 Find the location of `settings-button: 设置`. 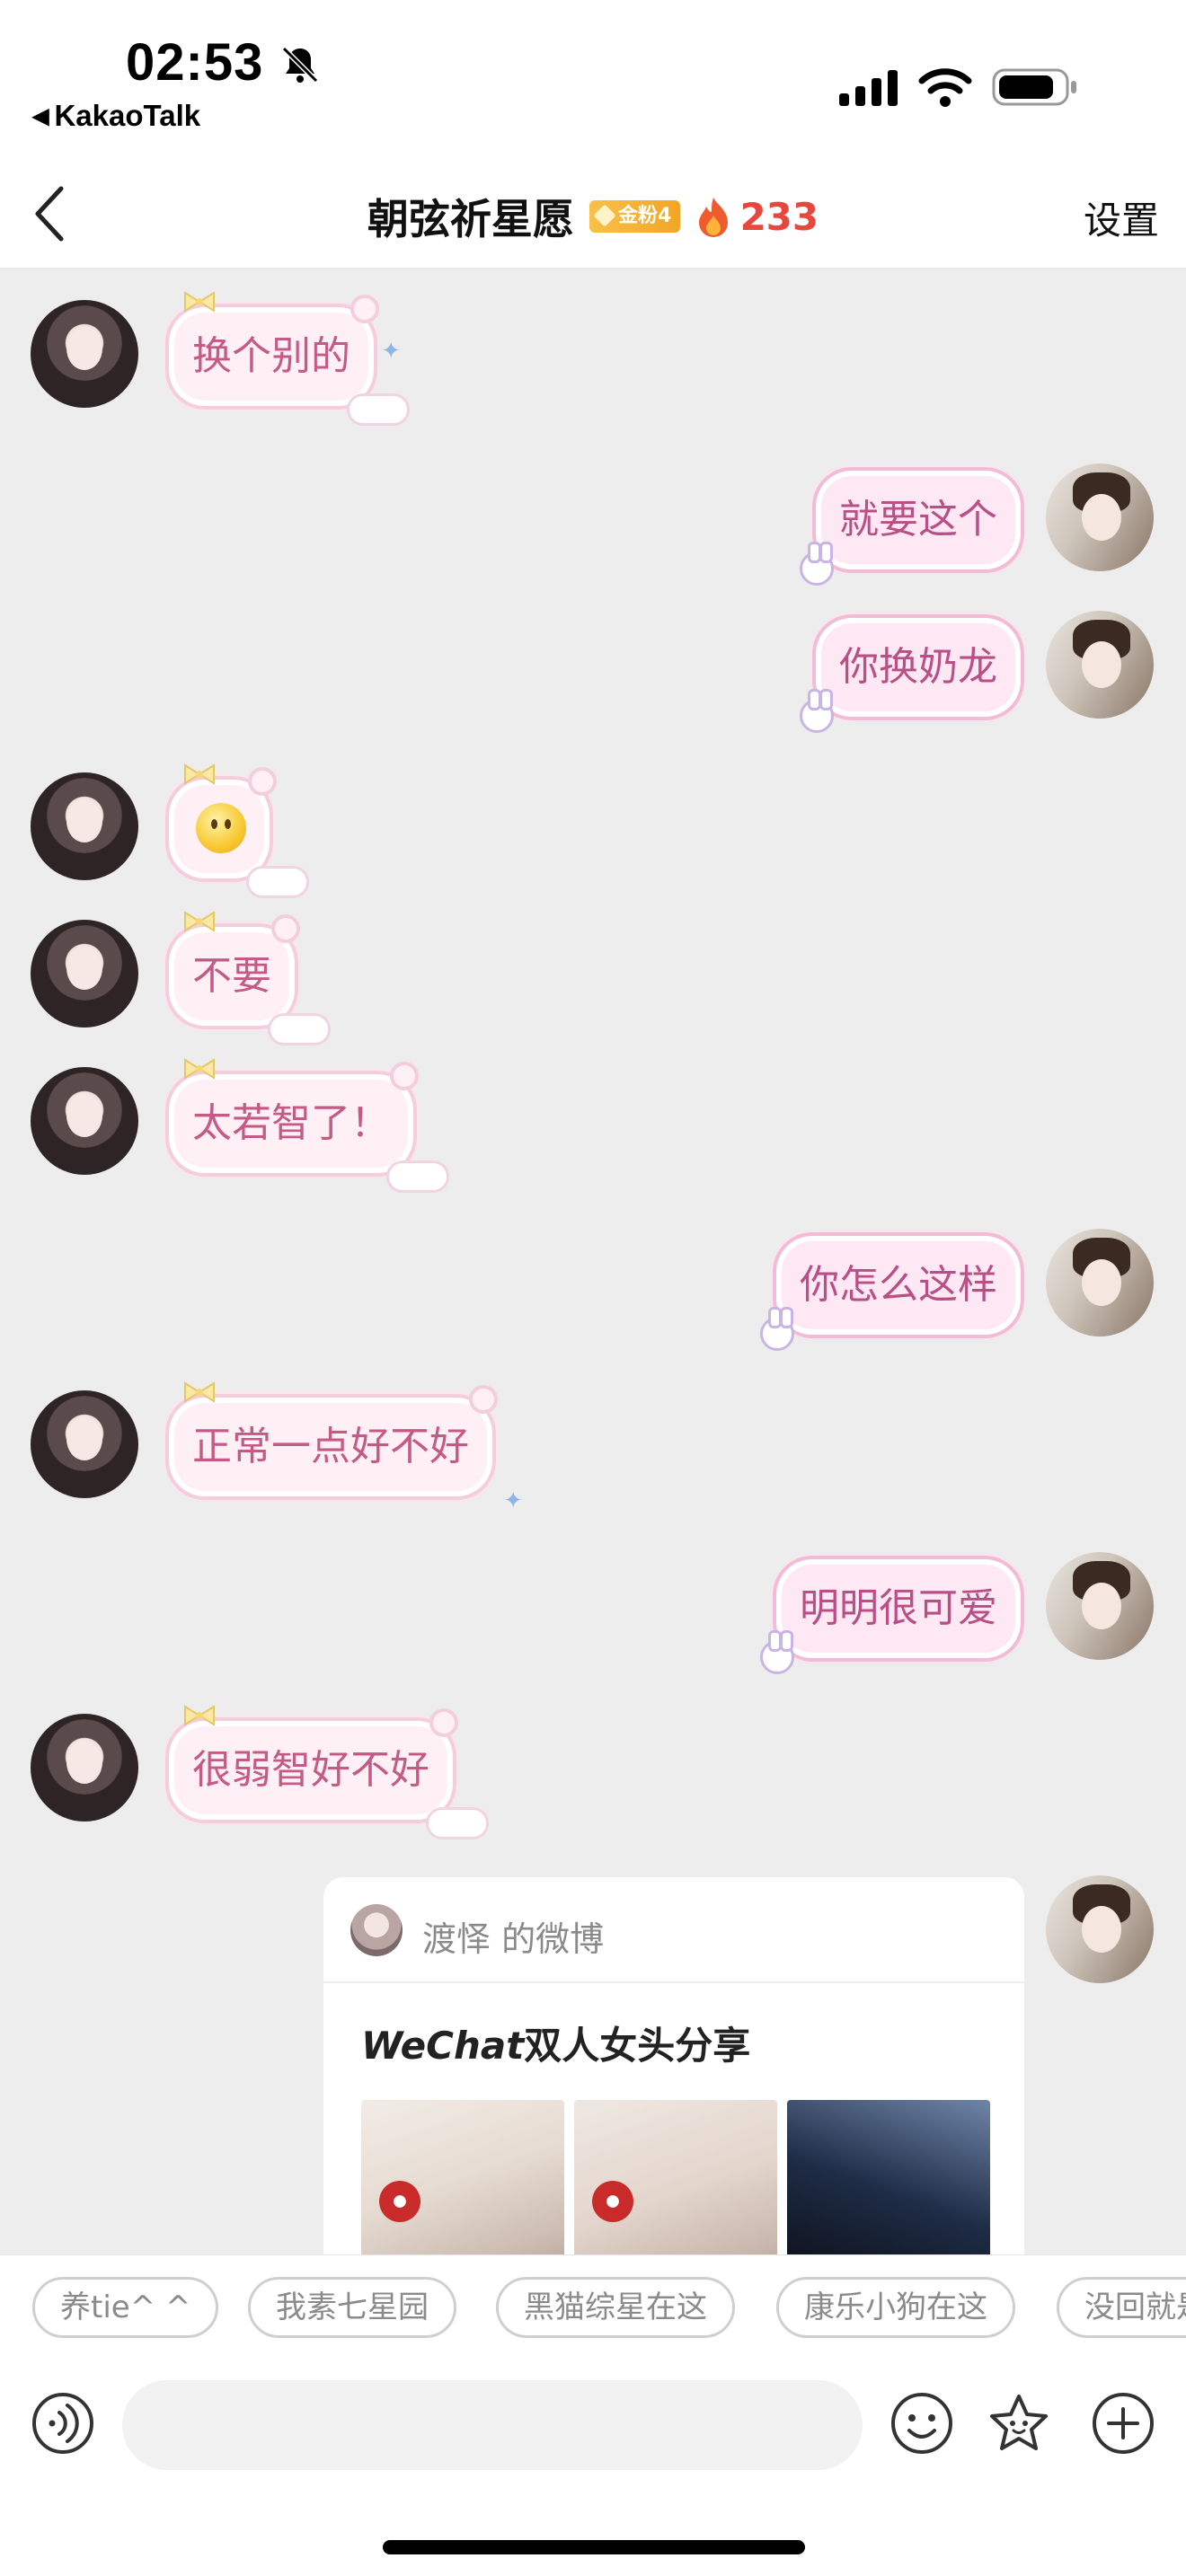

settings-button: 设置 is located at coordinates (1121, 217).